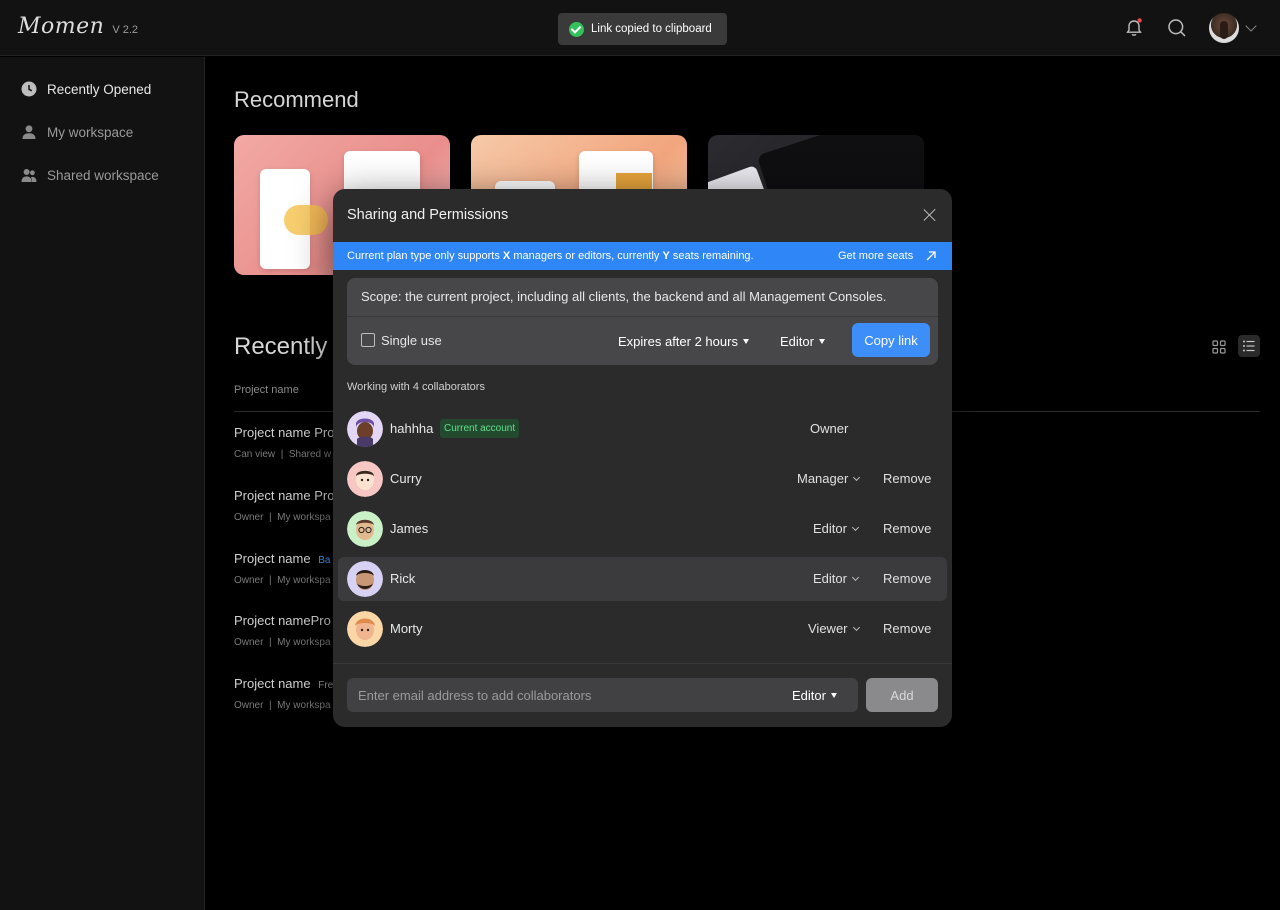 Image resolution: width=1280 pixels, height=910 pixels. I want to click on collaborator-row: Morty Viewer Remove, so click(642, 629).